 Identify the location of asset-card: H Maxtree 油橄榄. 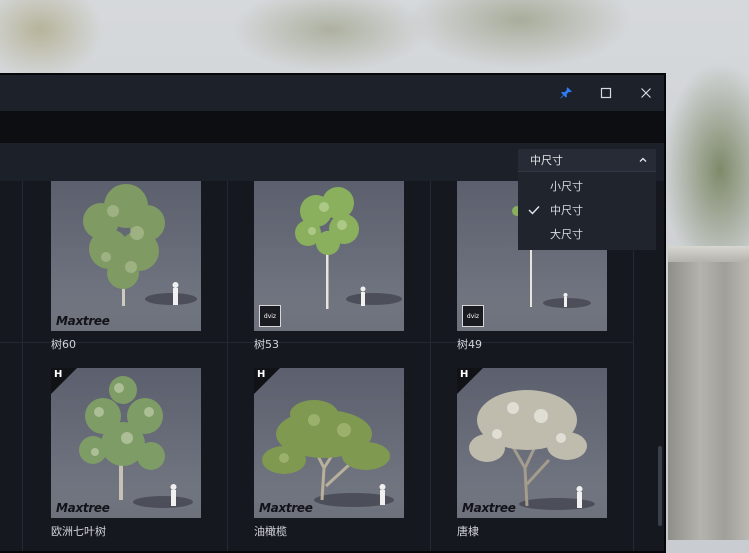
(329, 454).